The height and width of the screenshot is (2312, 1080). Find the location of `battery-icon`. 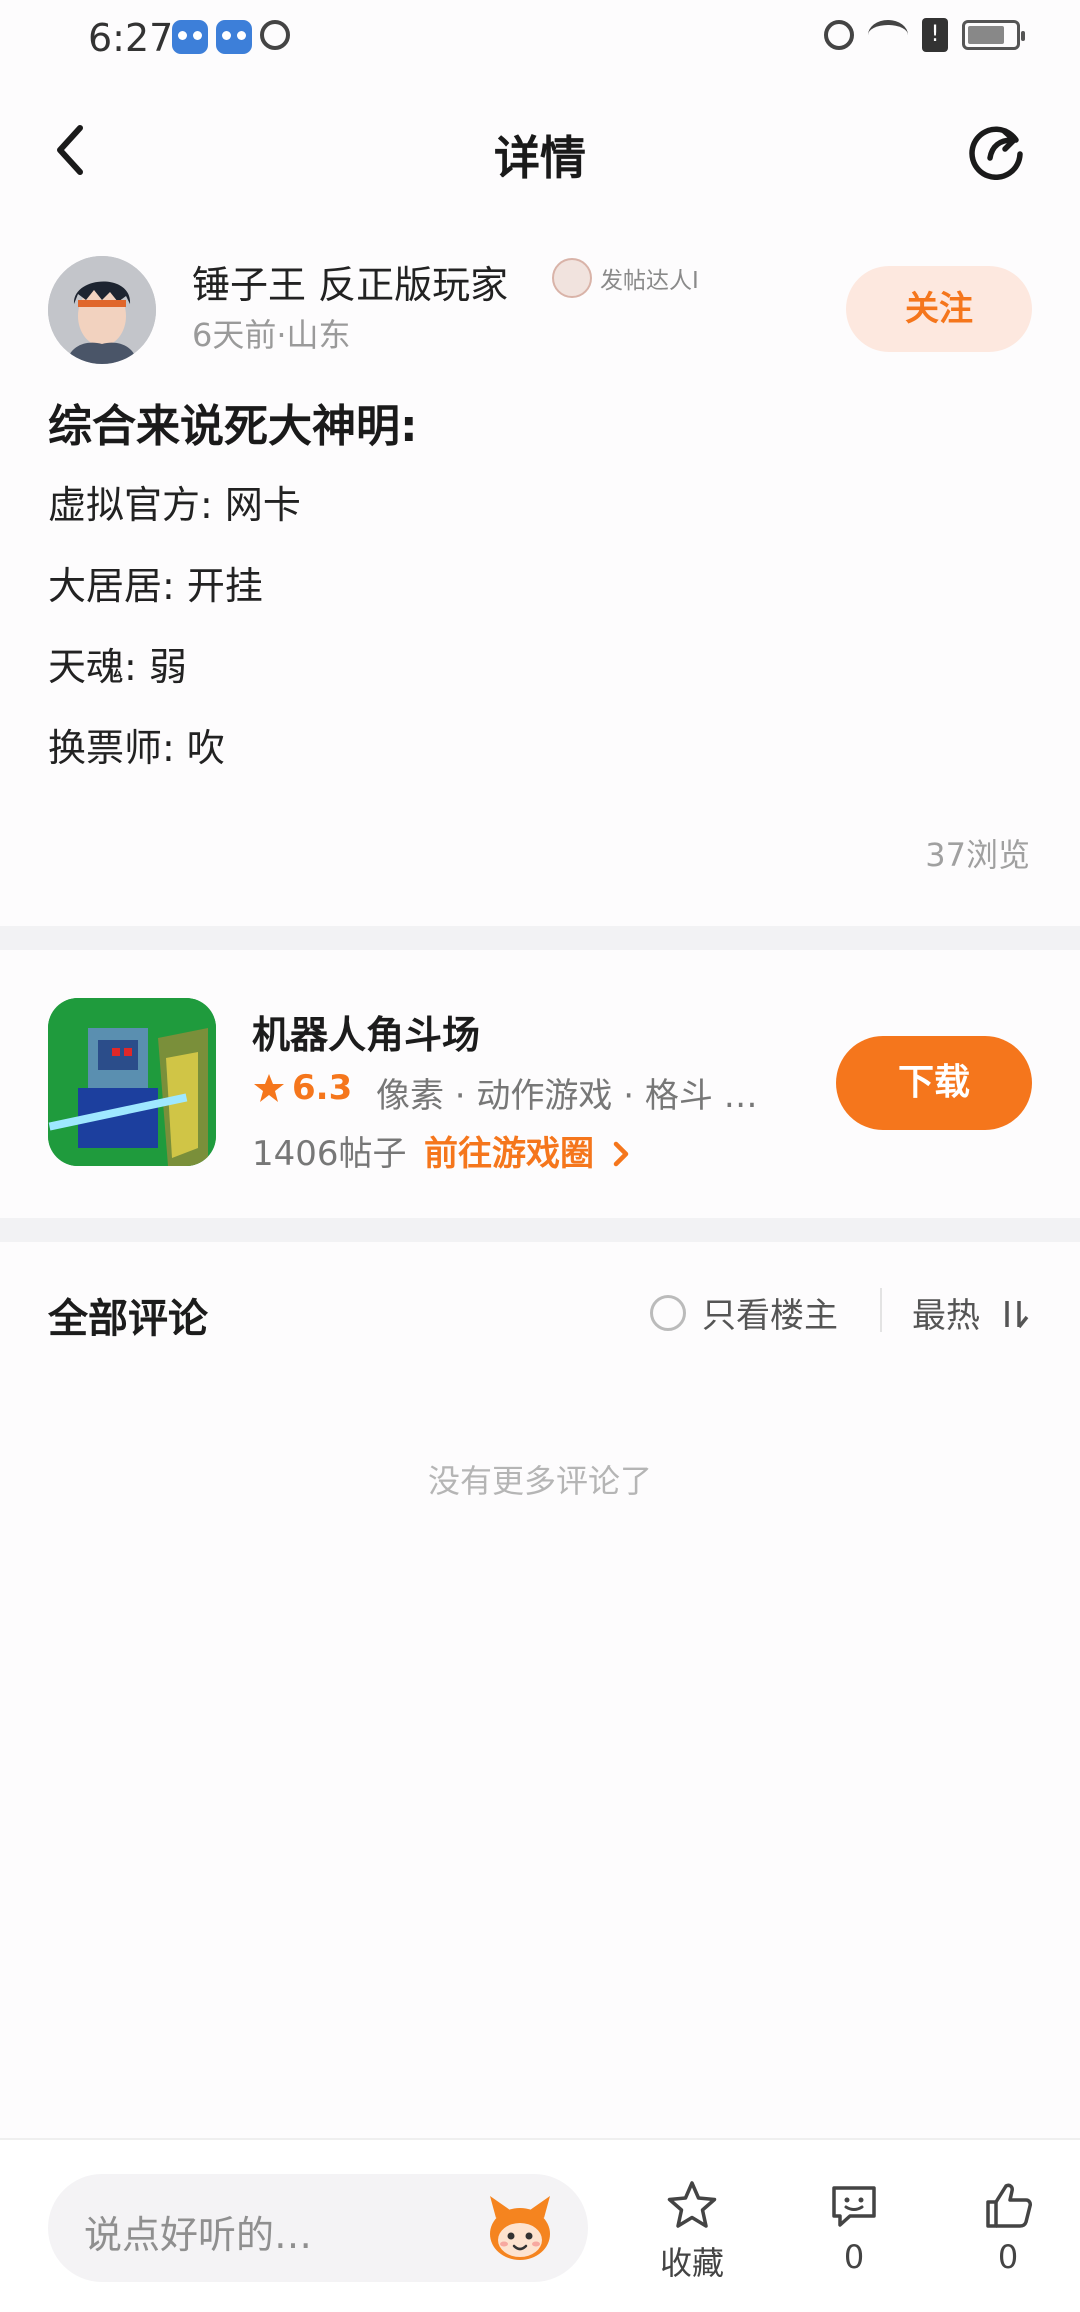

battery-icon is located at coordinates (993, 35).